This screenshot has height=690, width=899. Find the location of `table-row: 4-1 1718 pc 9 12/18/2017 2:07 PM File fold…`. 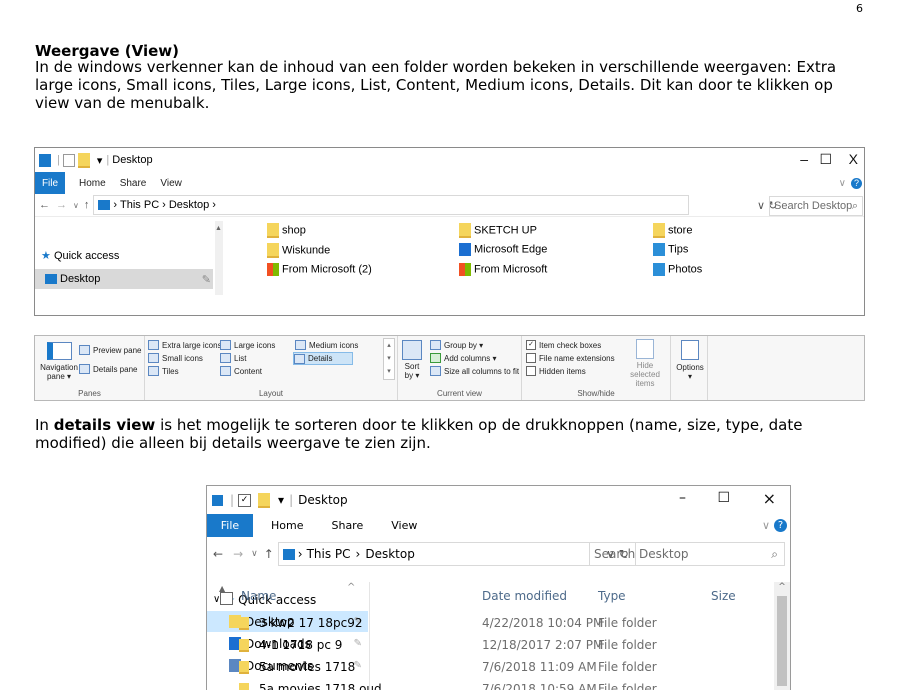

table-row: 4-1 1718 pc 9 12/18/2017 2:07 PM File fold… is located at coordinates (487, 646).